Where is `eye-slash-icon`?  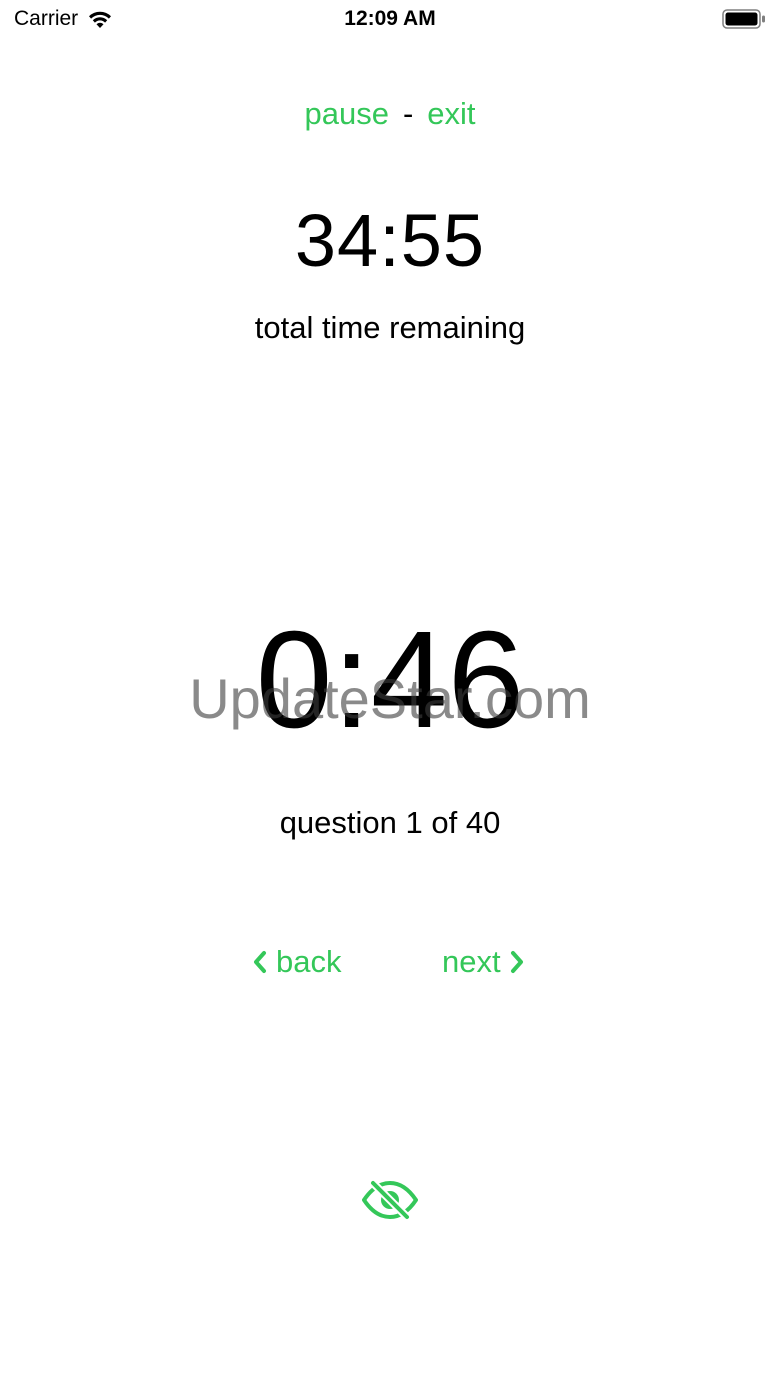
eye-slash-icon is located at coordinates (390, 1200).